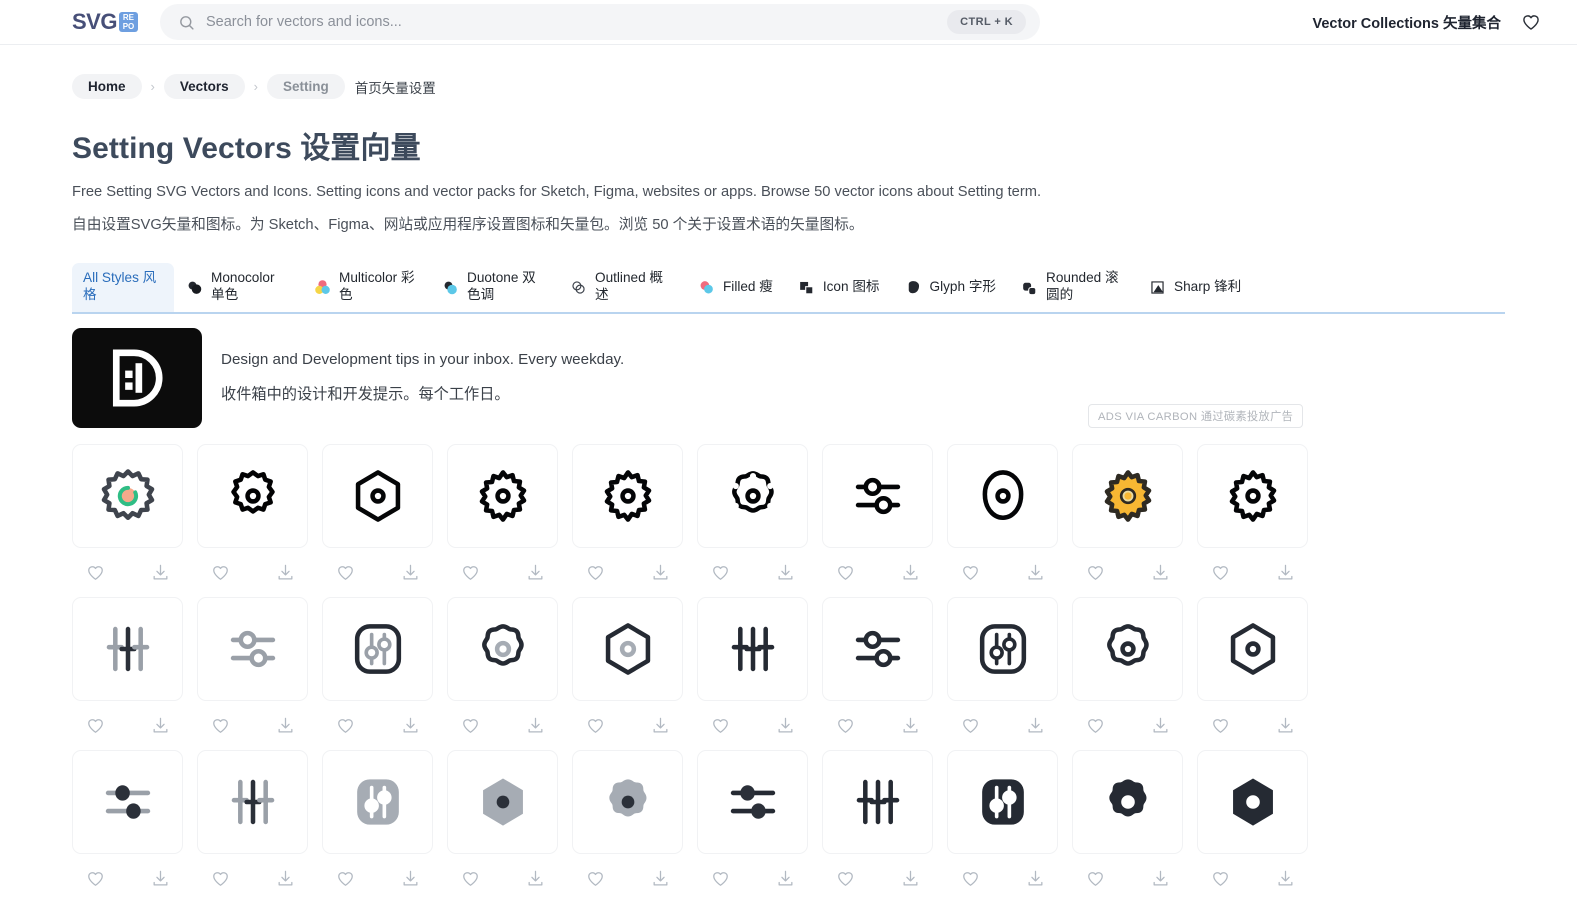  I want to click on icon-card-gear-dotted-outline, so click(752, 495).